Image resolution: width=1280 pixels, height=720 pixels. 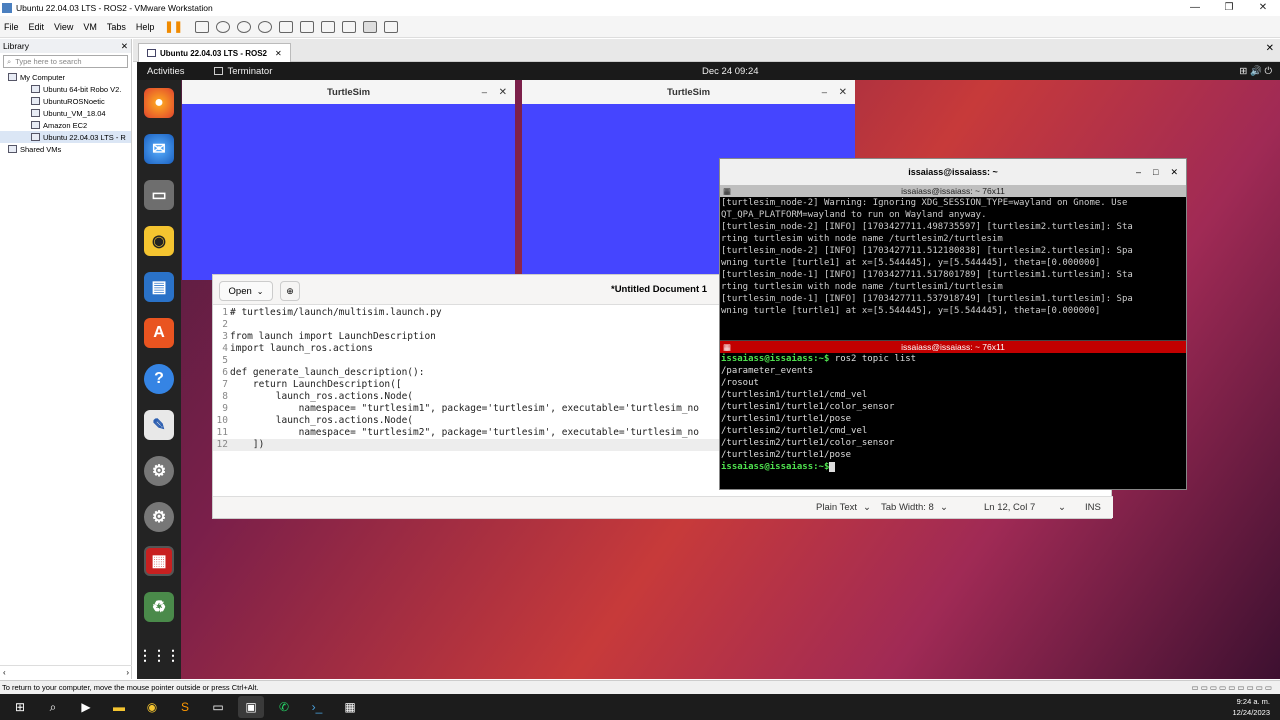 I want to click on library-scrollbar: ‹ ›, so click(x=66, y=672).